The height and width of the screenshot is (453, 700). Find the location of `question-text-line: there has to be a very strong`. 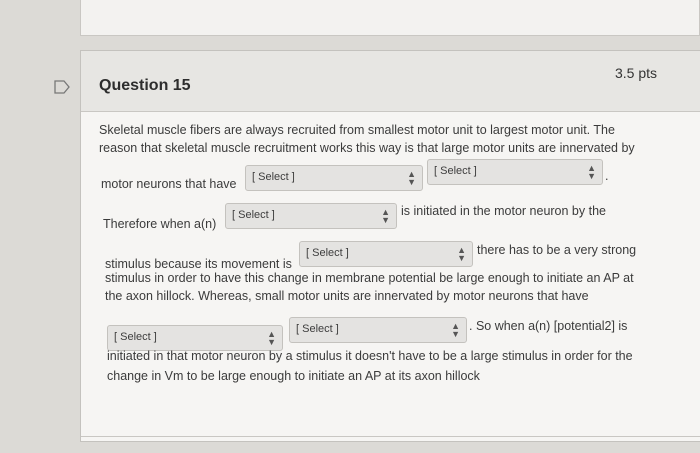

question-text-line: there has to be a very strong is located at coordinates (557, 250).